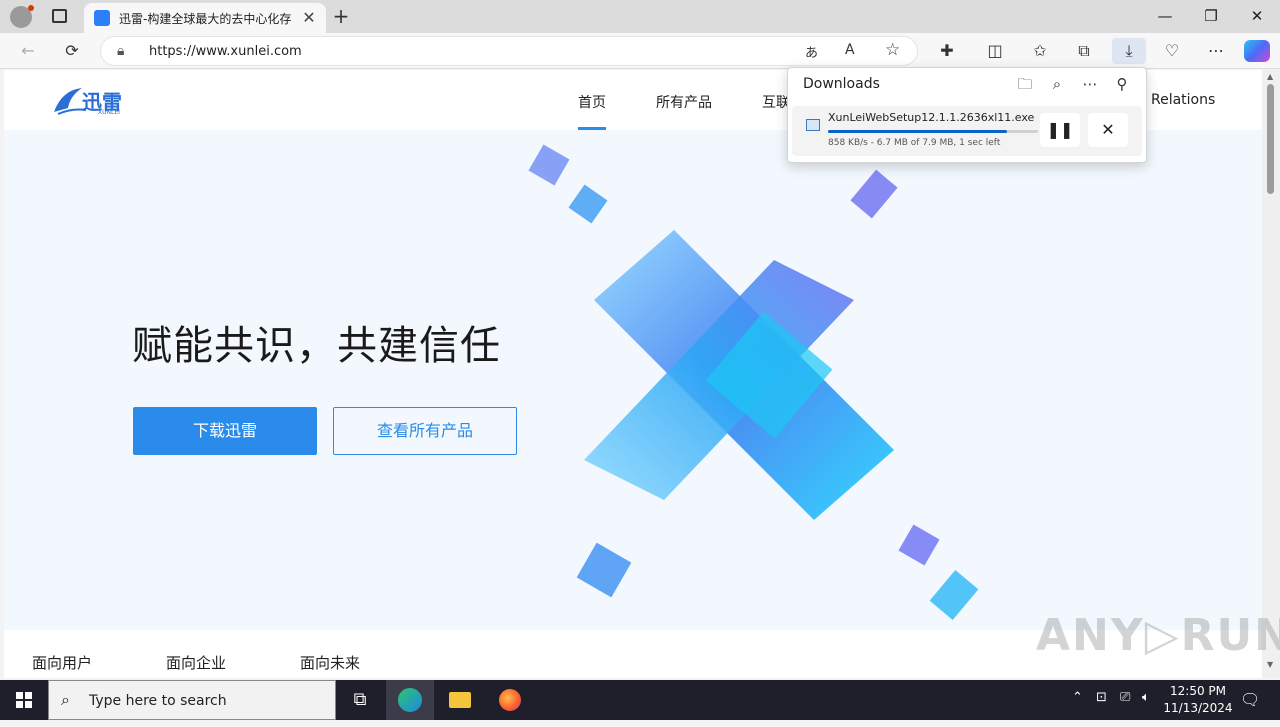 Image resolution: width=1280 pixels, height=727 pixels. I want to click on open-folder-icon: 🗀, so click(1025, 84).